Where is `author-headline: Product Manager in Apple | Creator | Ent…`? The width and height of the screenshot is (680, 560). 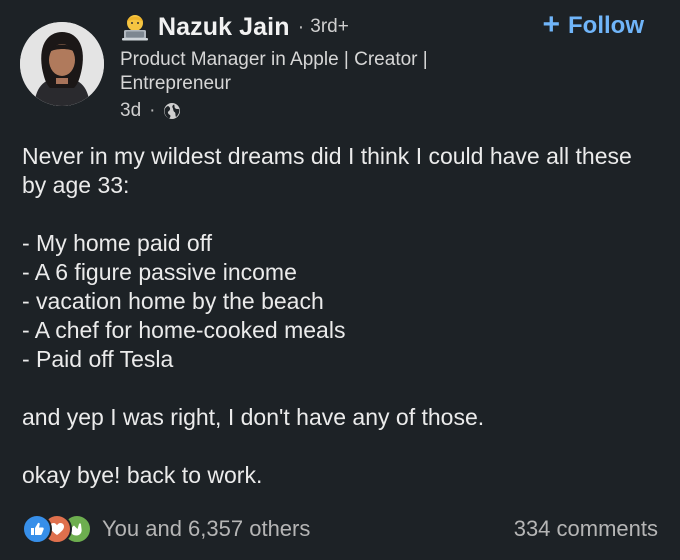
author-headline: Product Manager in Apple | Creator | Ent… is located at coordinates (274, 71).